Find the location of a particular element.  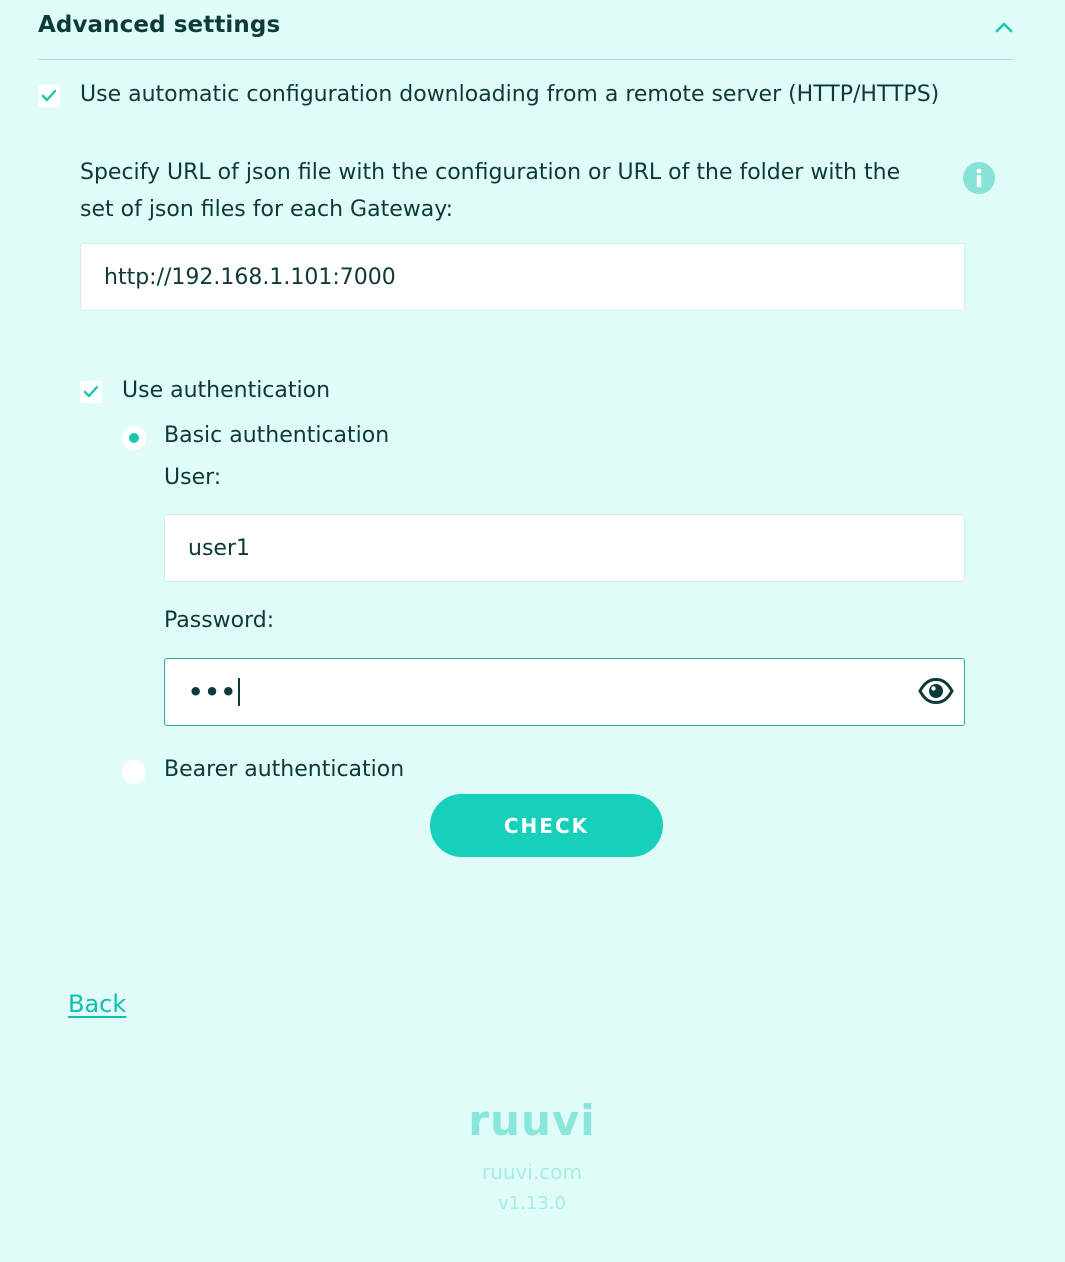

bearer-auth-radio is located at coordinates (134, 772).